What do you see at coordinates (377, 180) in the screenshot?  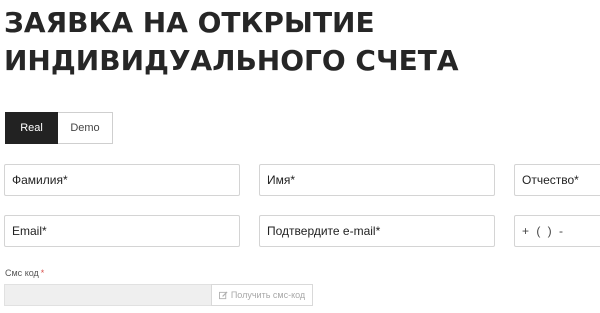 I see `firstname-field: Имя*` at bounding box center [377, 180].